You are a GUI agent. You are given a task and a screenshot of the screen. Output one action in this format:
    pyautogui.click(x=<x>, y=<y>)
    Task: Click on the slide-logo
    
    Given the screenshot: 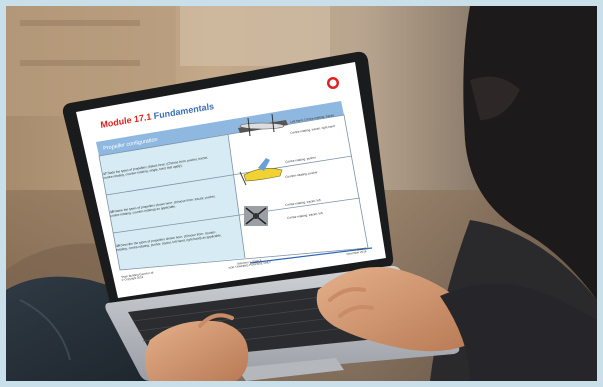 What is the action you would take?
    pyautogui.click(x=333, y=83)
    